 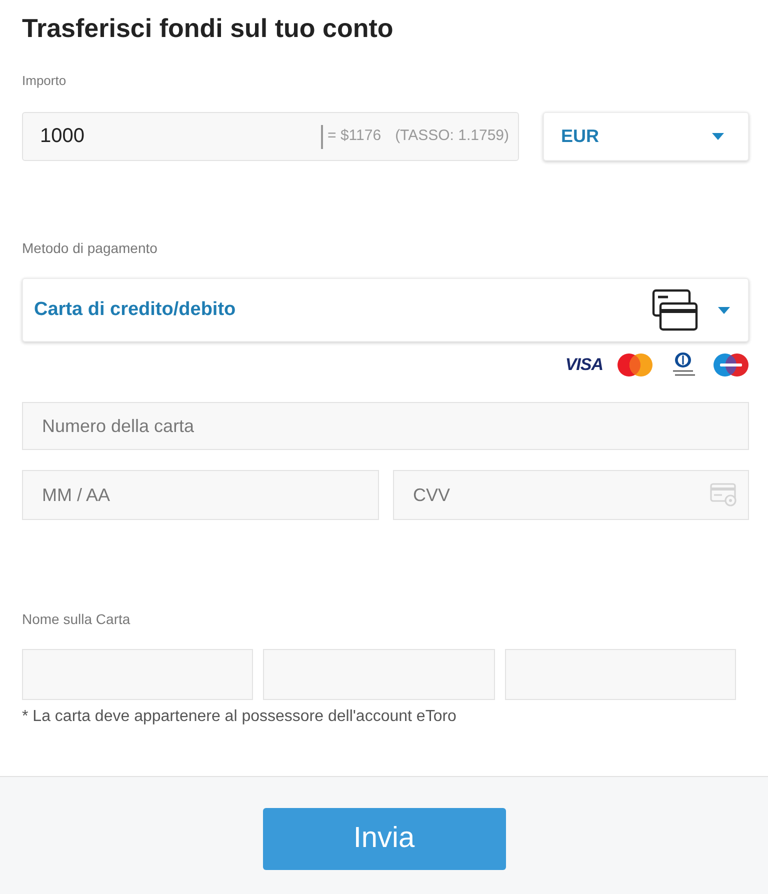 What do you see at coordinates (571, 495) in the screenshot?
I see `cvv-field: CVV` at bounding box center [571, 495].